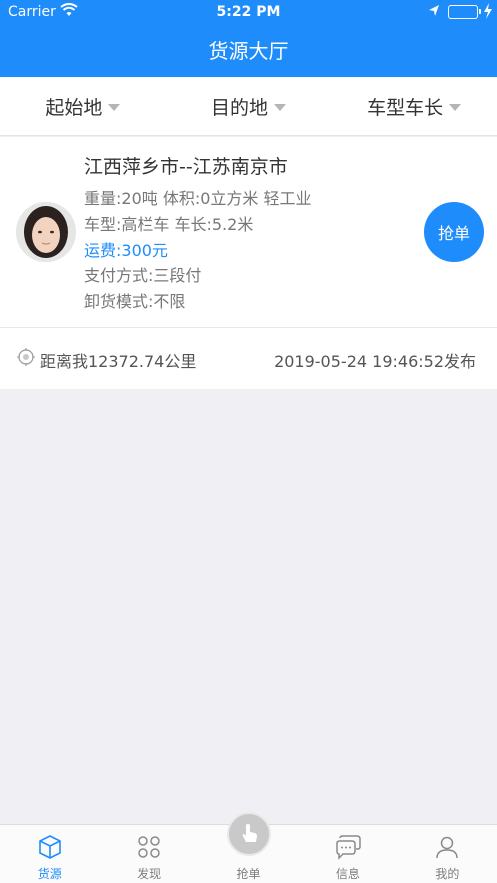 The image size is (497, 883). I want to click on tab-bar: 货源 发现 抢单 信息 我的, so click(248, 847).